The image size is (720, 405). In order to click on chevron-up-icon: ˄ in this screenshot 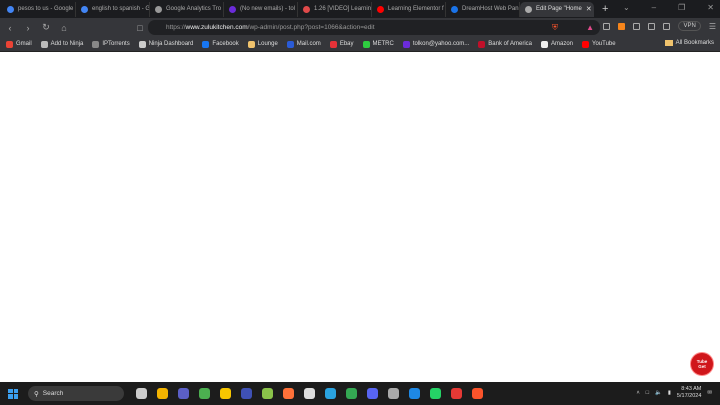, I will do `click(637, 393)`.